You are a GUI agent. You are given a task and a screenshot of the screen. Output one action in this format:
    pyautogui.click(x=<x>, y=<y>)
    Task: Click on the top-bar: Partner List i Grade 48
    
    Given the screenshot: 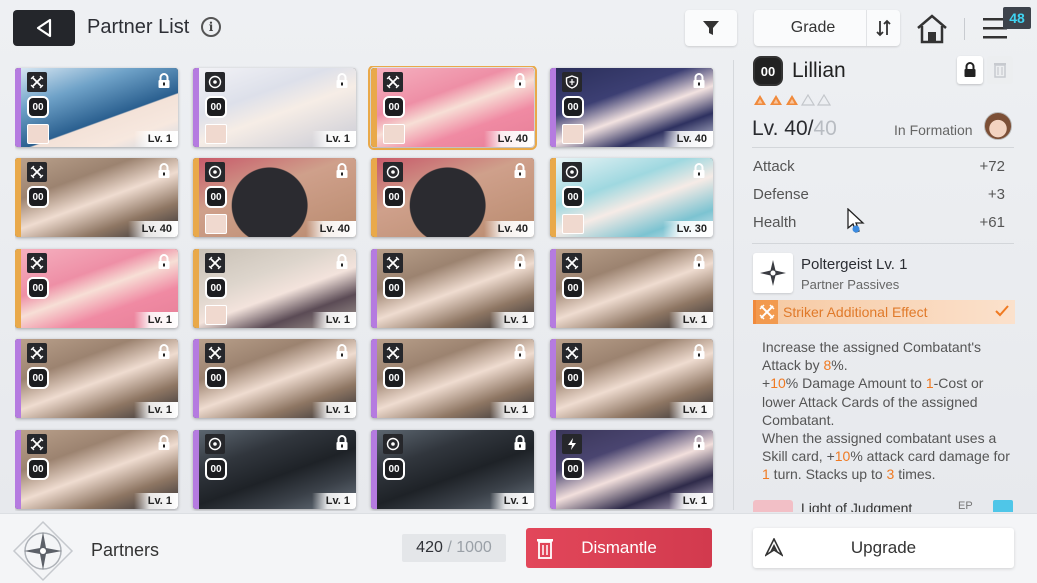 What is the action you would take?
    pyautogui.click(x=518, y=28)
    